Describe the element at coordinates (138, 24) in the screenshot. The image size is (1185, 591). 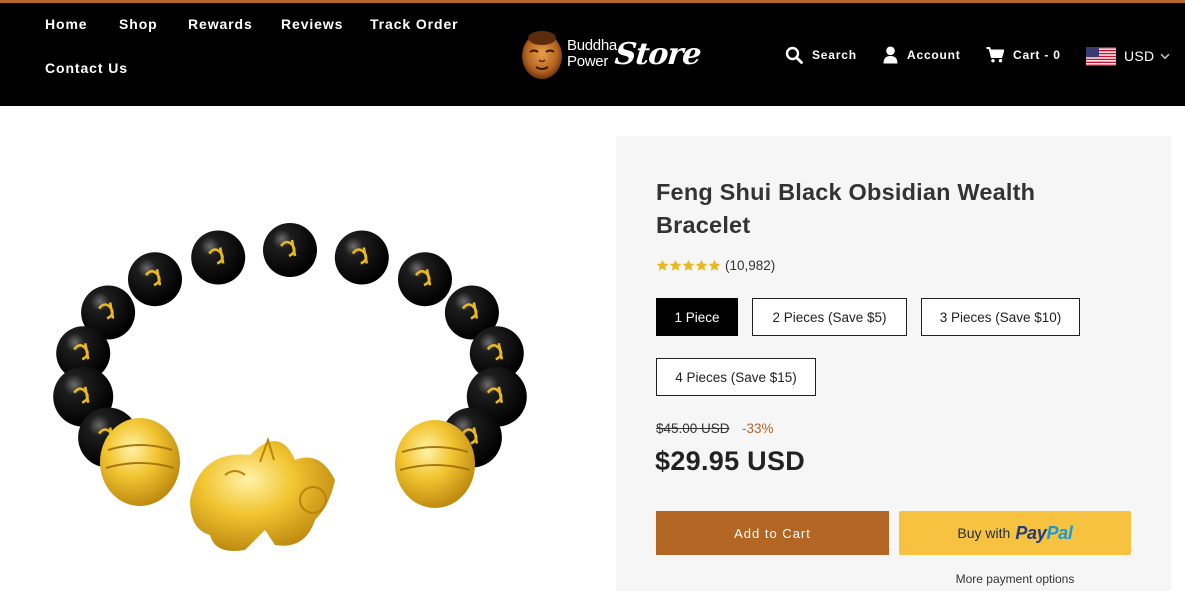
I see `nav-shop: Shop` at that location.